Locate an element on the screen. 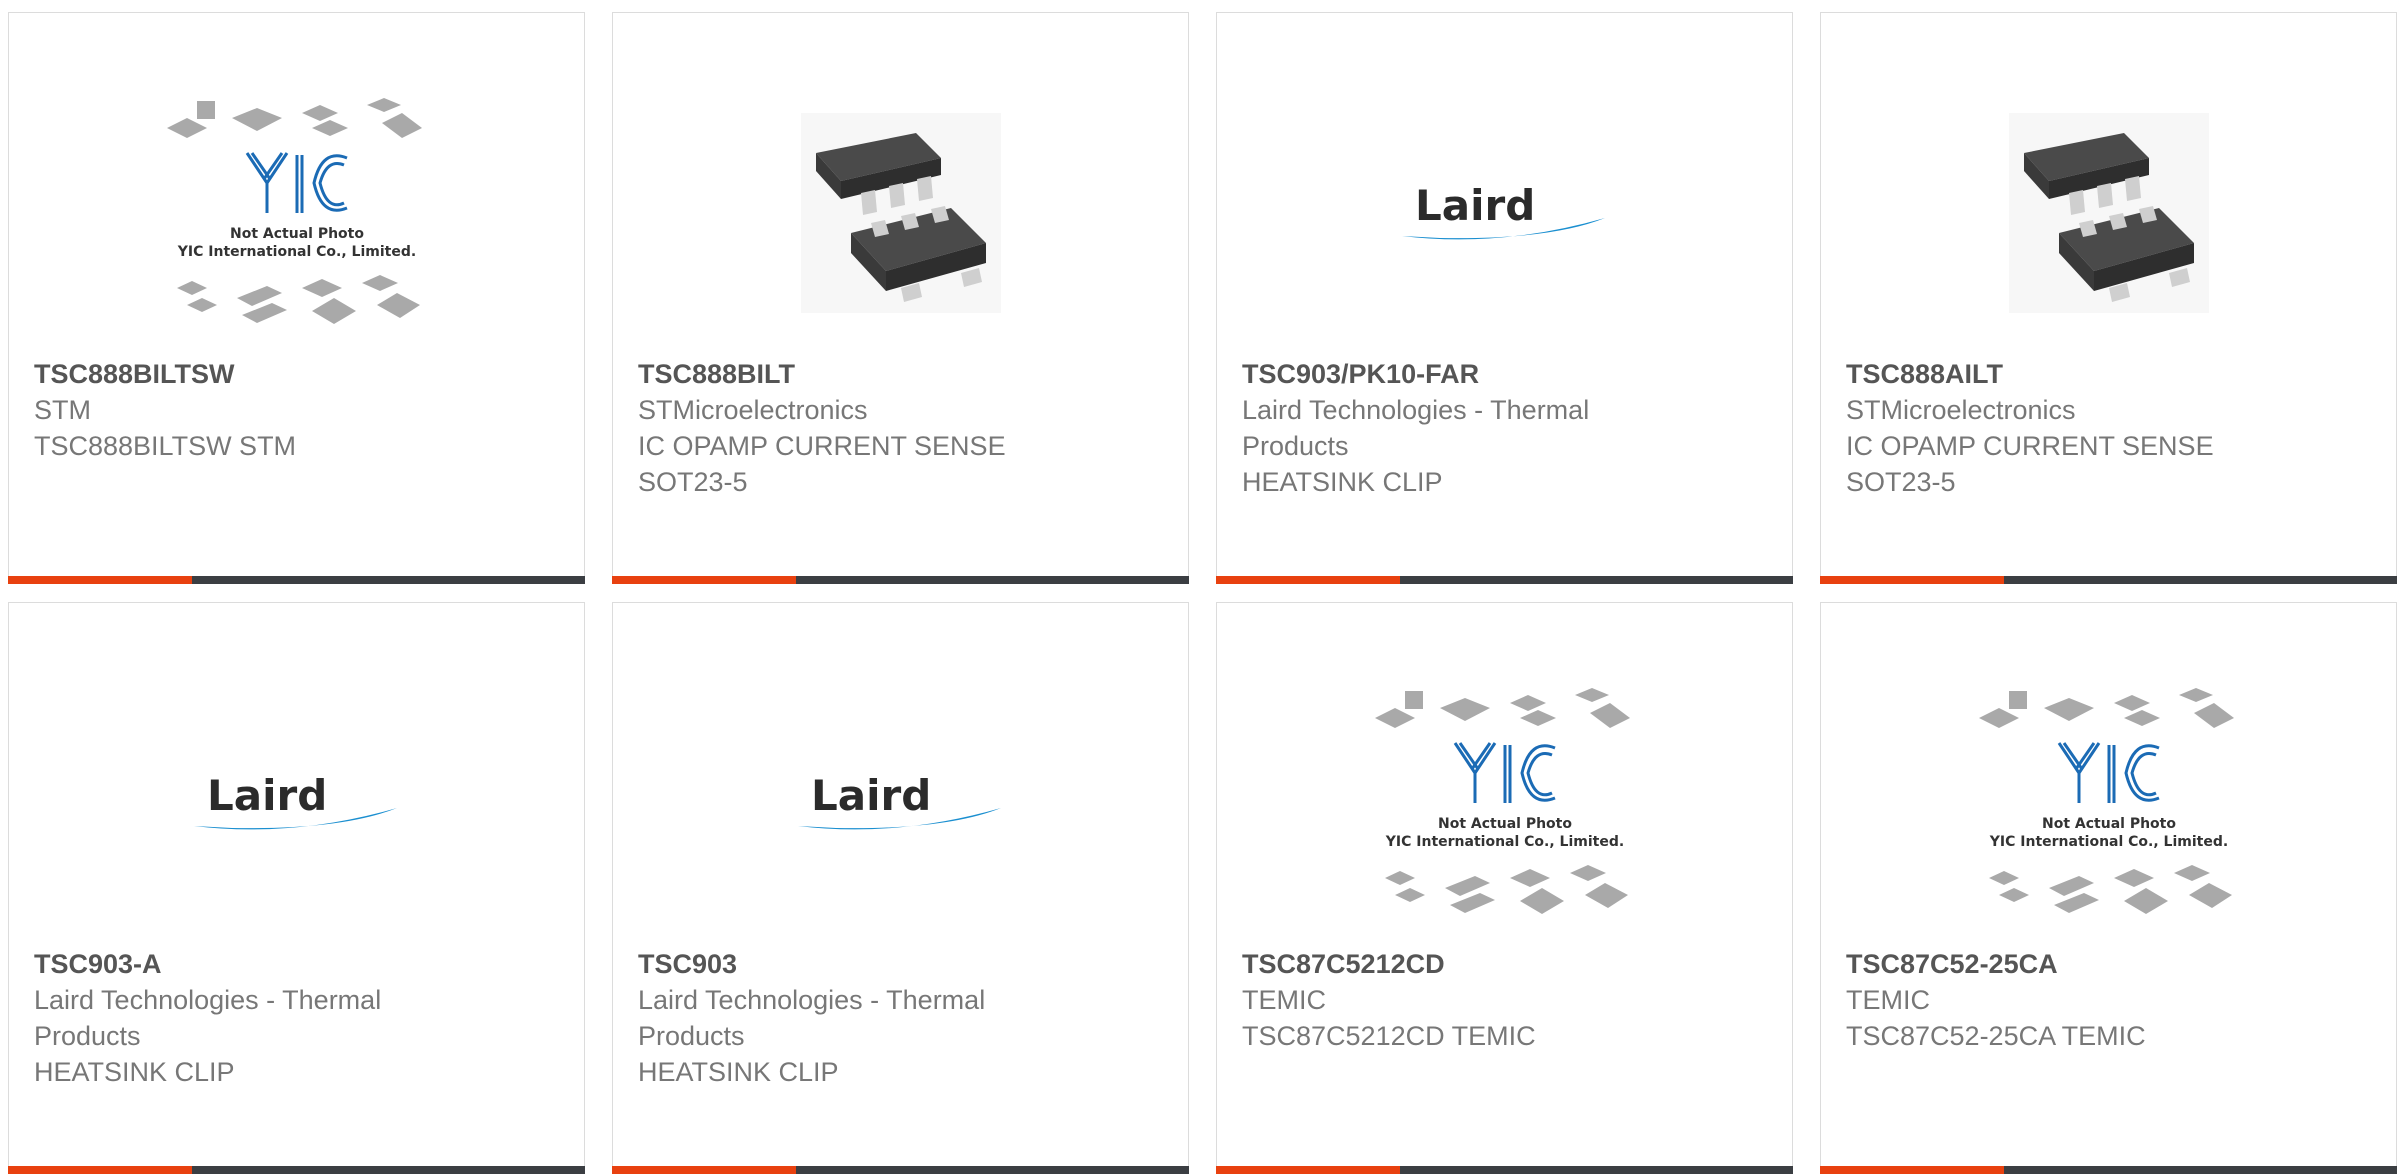 The height and width of the screenshot is (1174, 2400). product-description: TSC888BILTSW STM is located at coordinates (165, 446).